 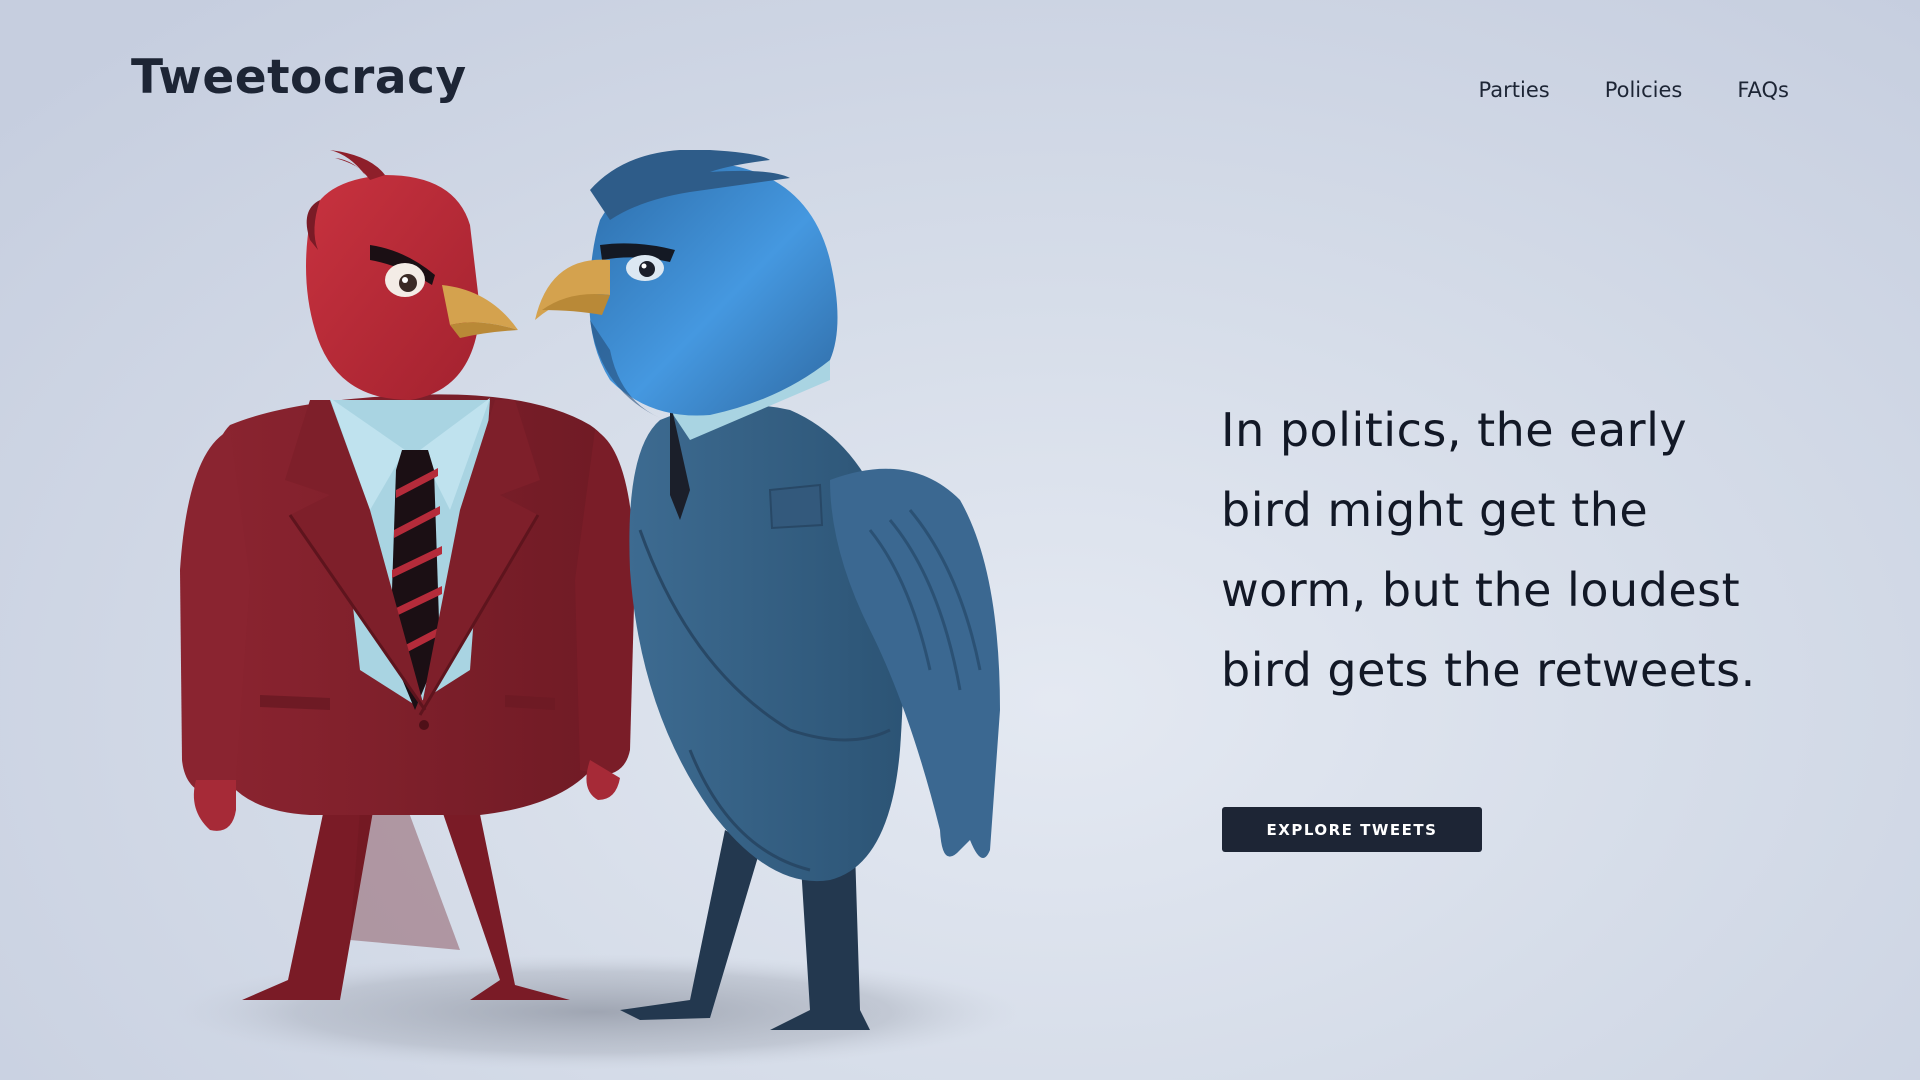 What do you see at coordinates (1352, 829) in the screenshot?
I see `explore-tweets-button: EXPLORE TWEETS` at bounding box center [1352, 829].